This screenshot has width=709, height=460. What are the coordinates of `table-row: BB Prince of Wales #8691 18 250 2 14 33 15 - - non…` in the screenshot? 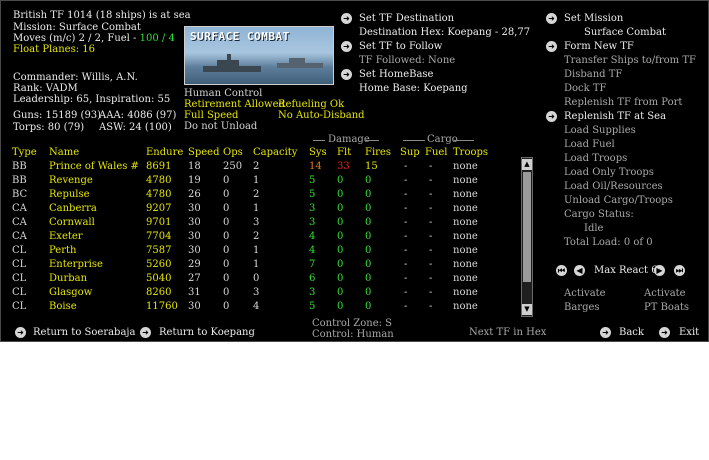 It's located at (254, 167).